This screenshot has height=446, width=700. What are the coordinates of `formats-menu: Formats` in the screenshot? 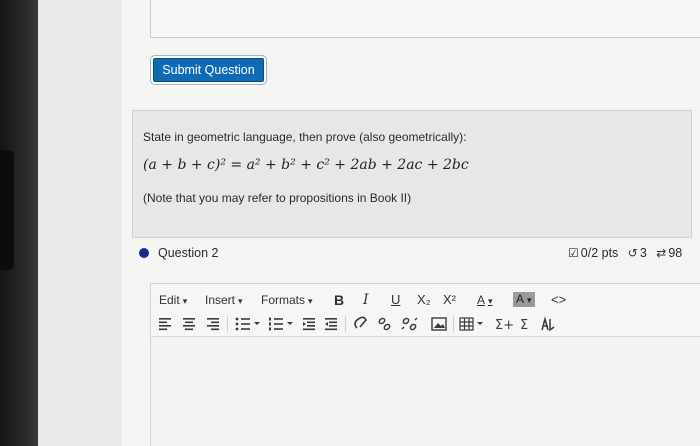 It's located at (287, 300).